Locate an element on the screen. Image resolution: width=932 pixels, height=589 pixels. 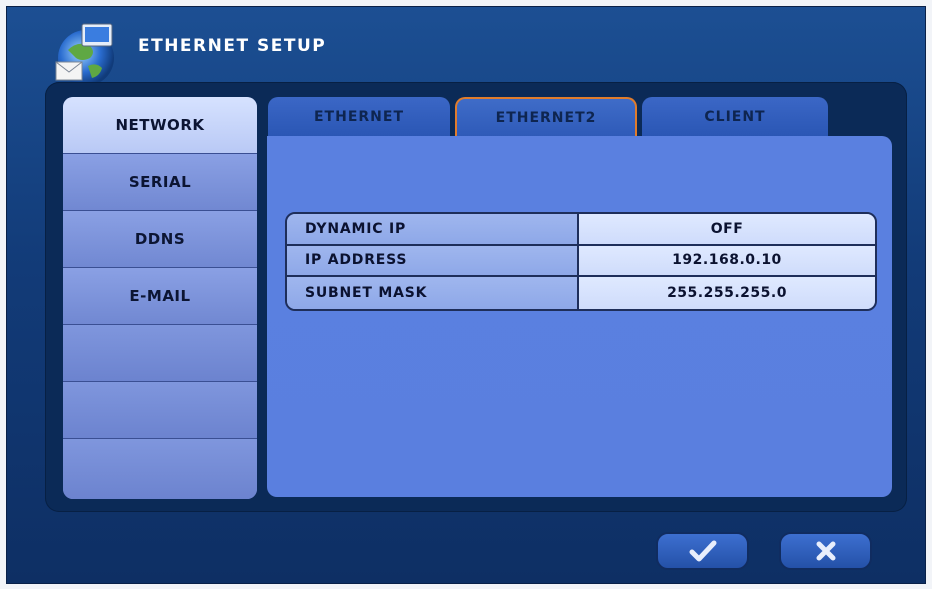
sidebar: NETWORK SERIAL DDNS E-MAIL is located at coordinates (160, 298).